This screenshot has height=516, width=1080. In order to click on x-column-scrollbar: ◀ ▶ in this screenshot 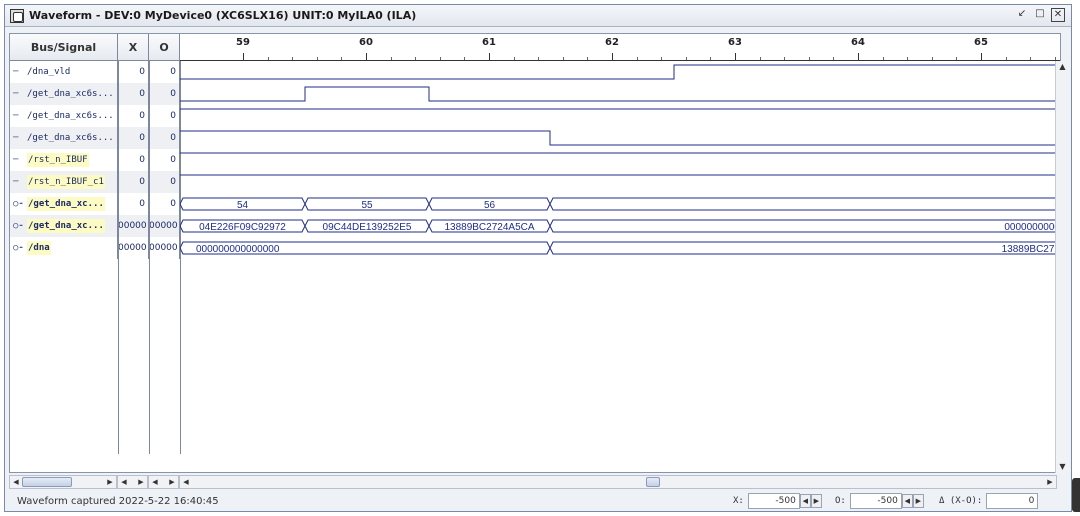, I will do `click(132, 482)`.